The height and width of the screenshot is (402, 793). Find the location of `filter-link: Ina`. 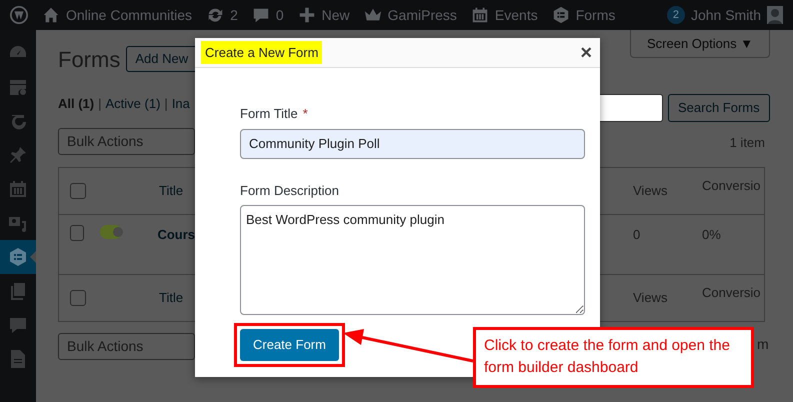

filter-link: Ina is located at coordinates (181, 104).